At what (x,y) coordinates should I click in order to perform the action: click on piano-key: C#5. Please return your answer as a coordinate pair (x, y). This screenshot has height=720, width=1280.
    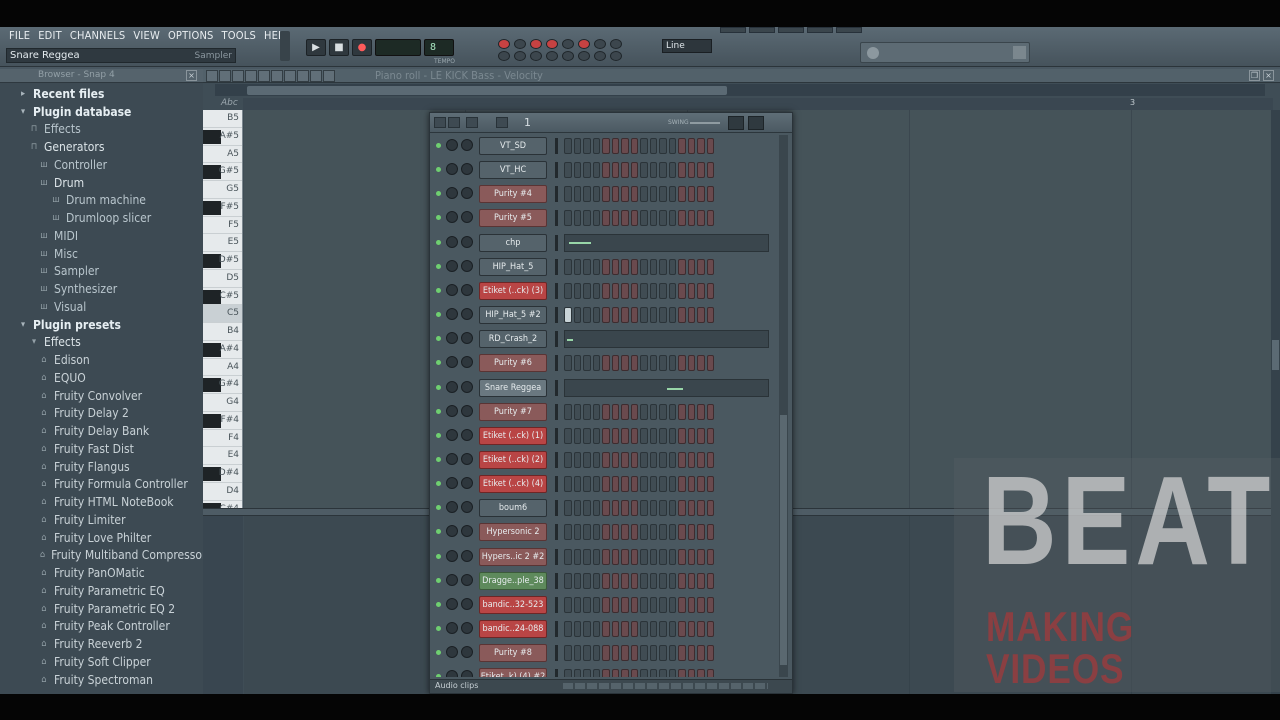
    Looking at the image, I should click on (222, 296).